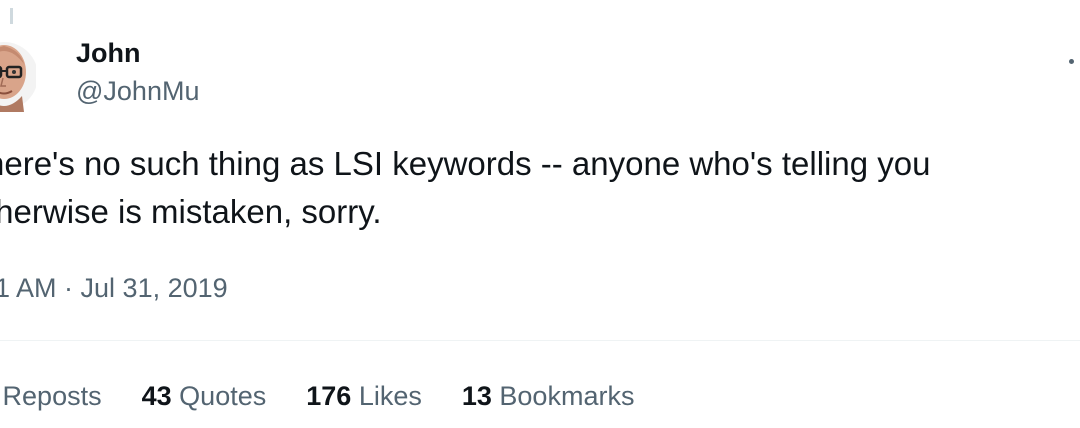 The image size is (1080, 428). Describe the element at coordinates (476, 396) in the screenshot. I see `stat-bookmarks-value: 13` at that location.